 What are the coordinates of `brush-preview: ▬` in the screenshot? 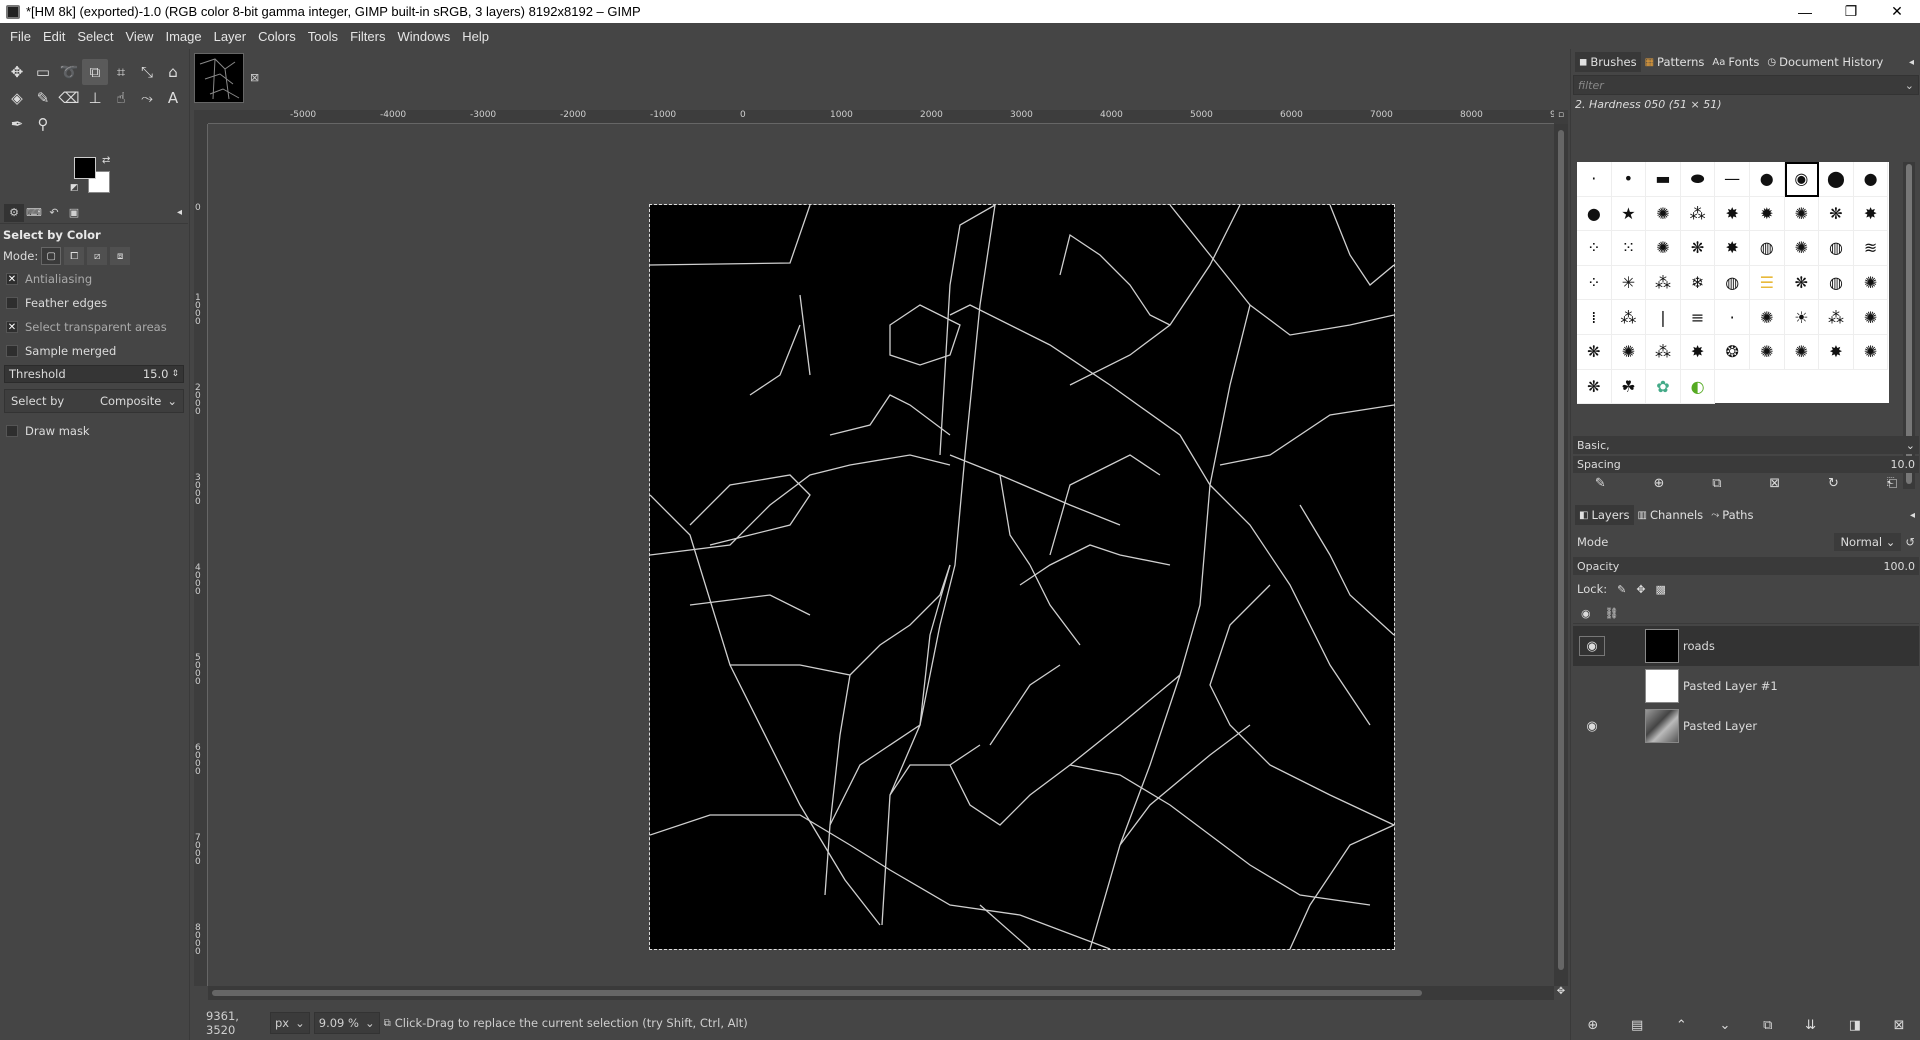 It's located at (1663, 179).